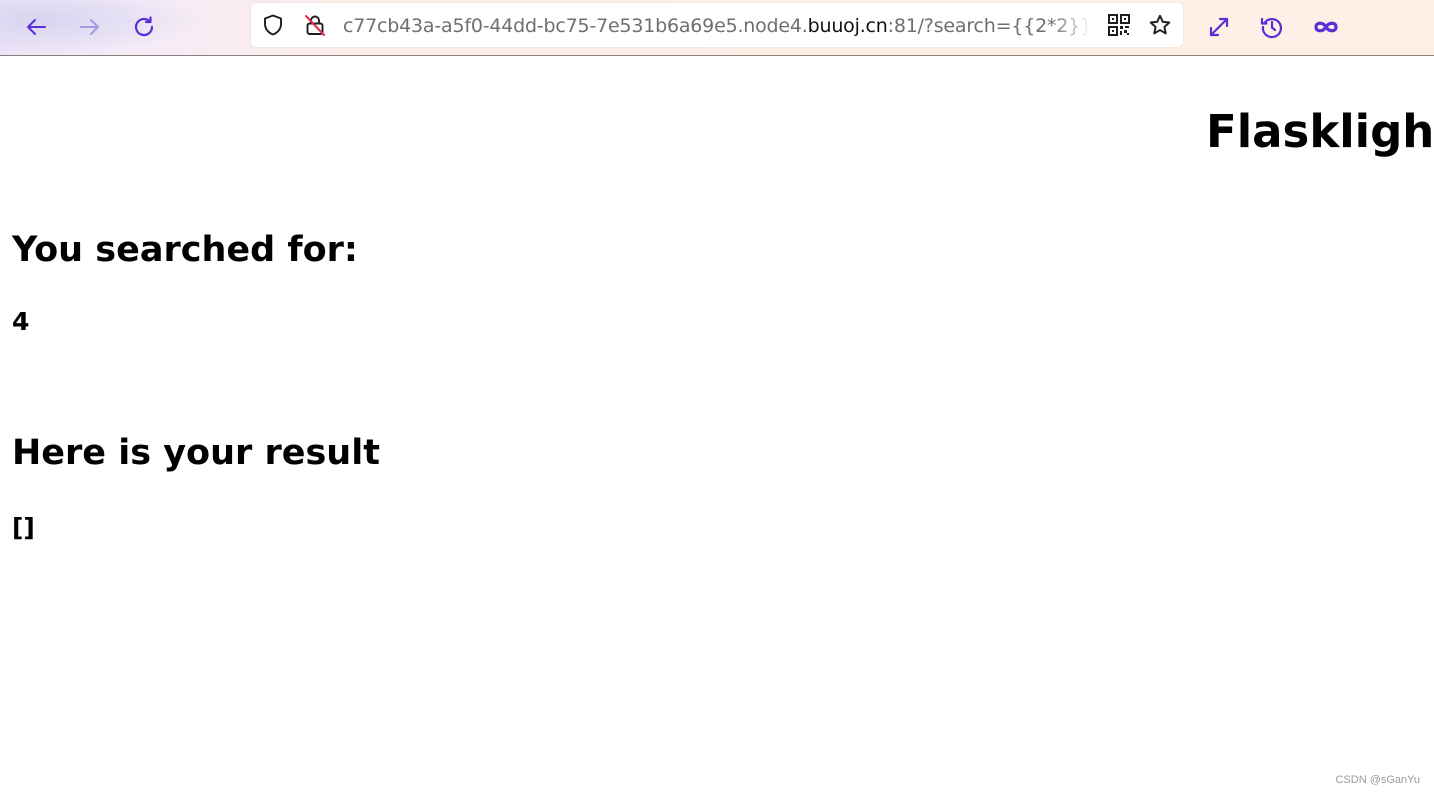  I want to click on private-mode-button, so click(1326, 27).